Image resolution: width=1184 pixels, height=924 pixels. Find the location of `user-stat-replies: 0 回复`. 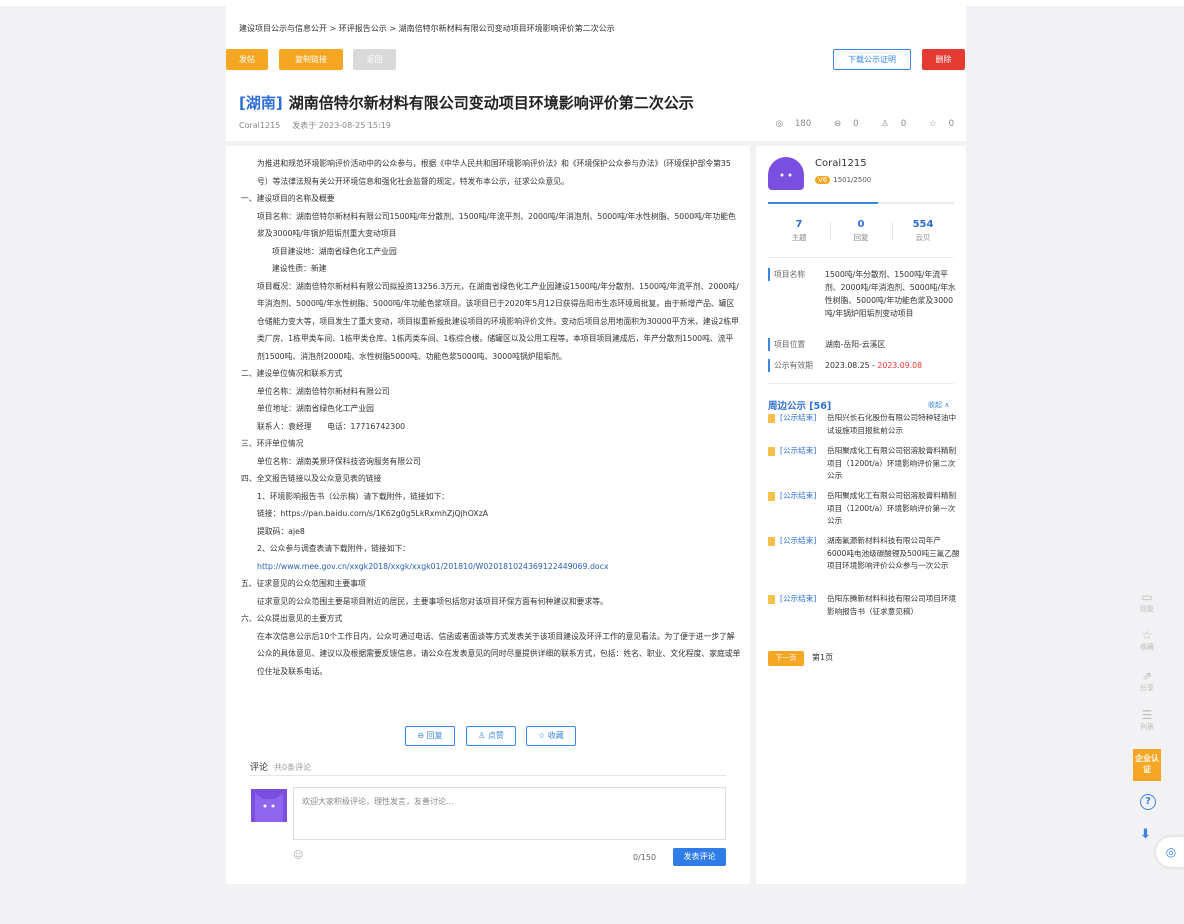

user-stat-replies: 0 回复 is located at coordinates (861, 231).